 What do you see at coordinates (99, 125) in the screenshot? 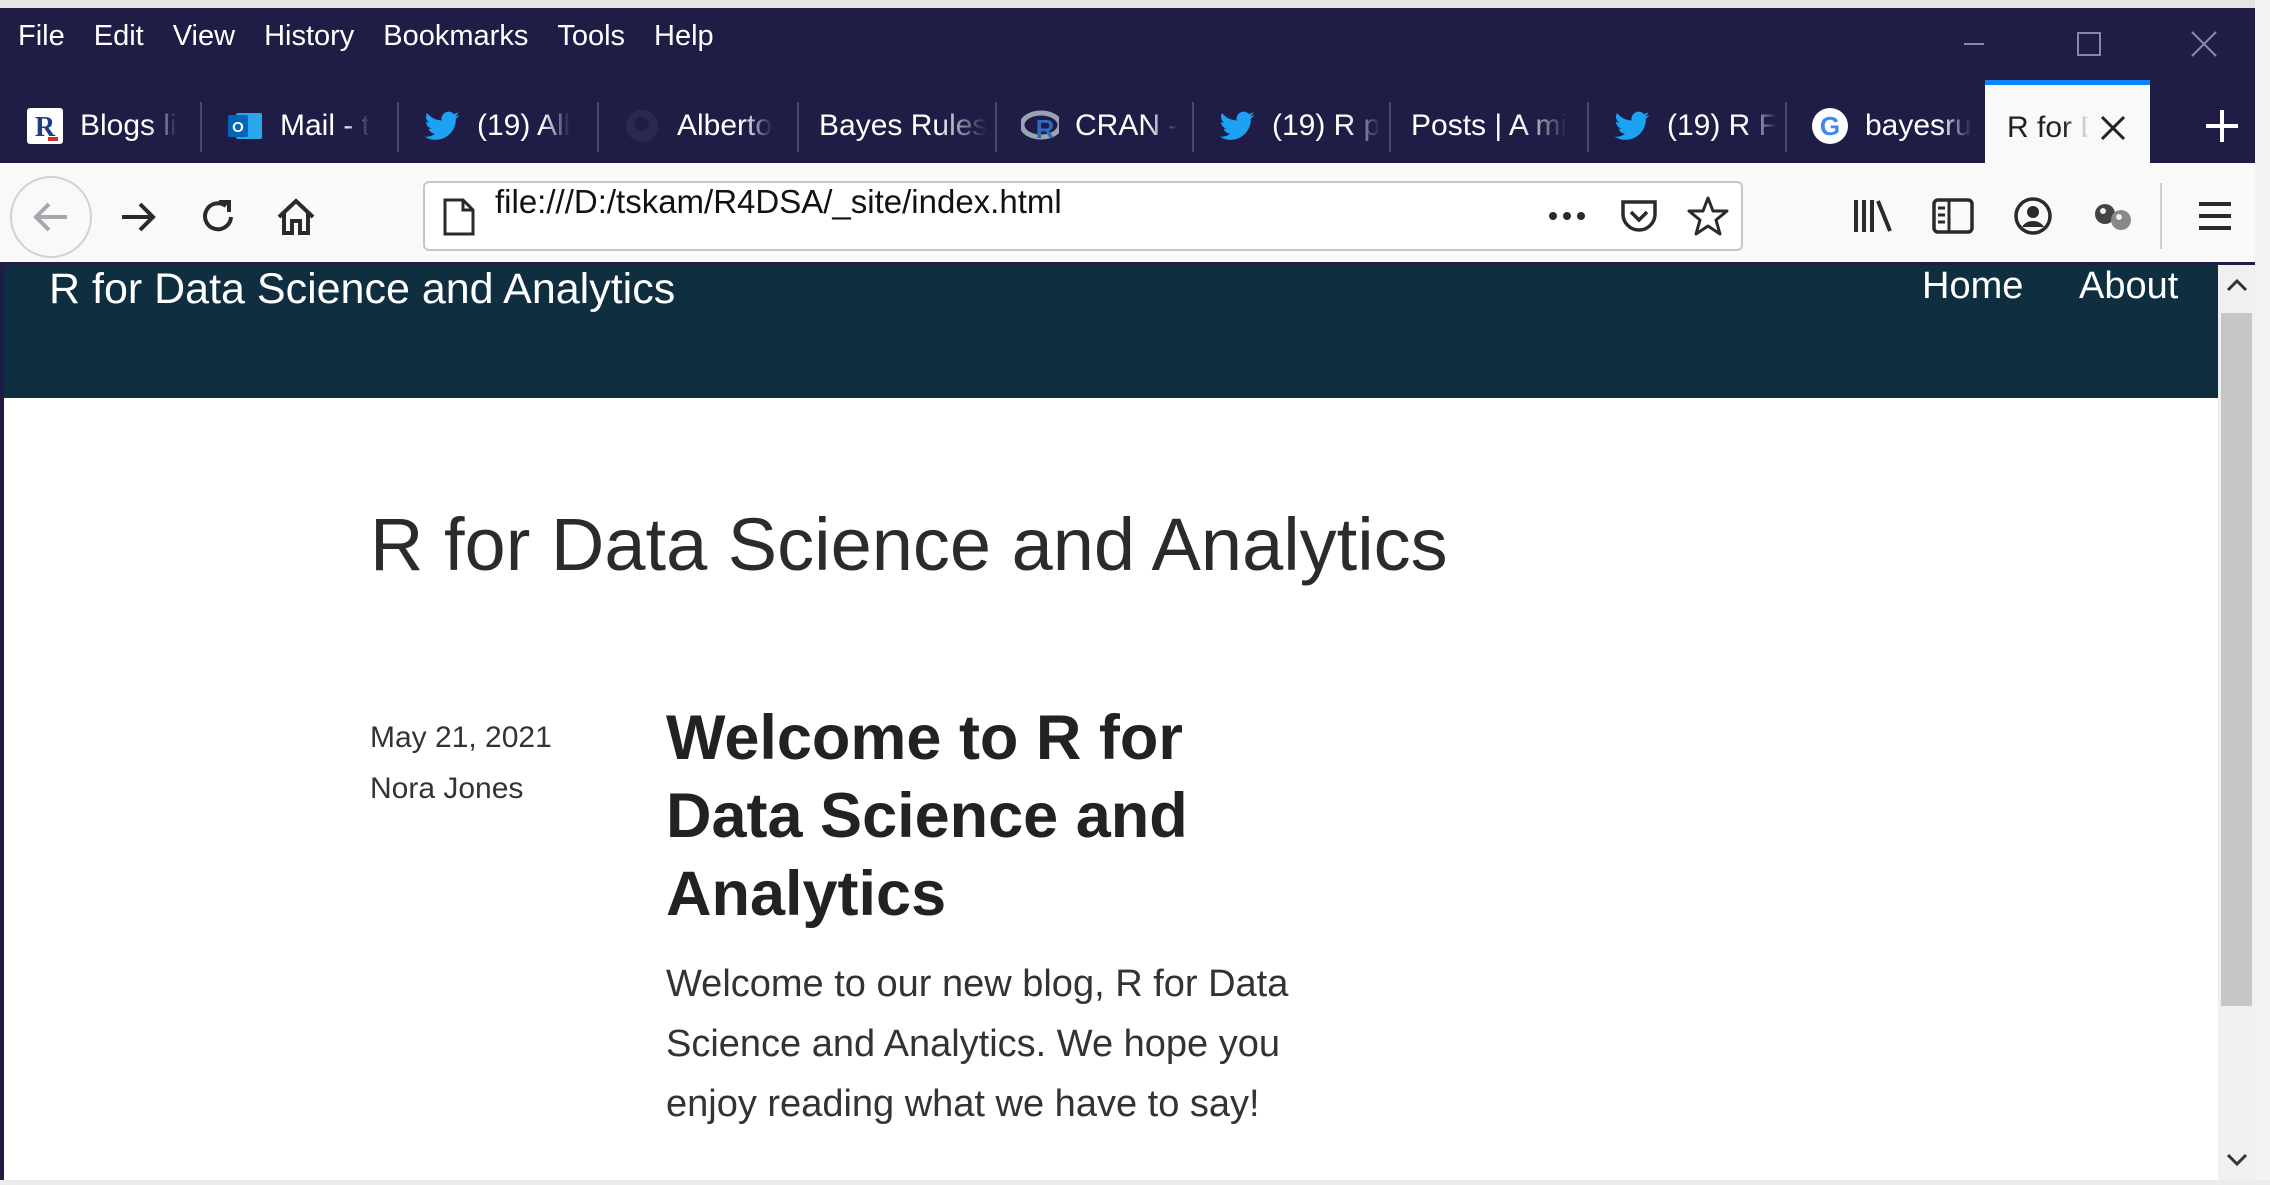
I see `tab: R Blogs li` at bounding box center [99, 125].